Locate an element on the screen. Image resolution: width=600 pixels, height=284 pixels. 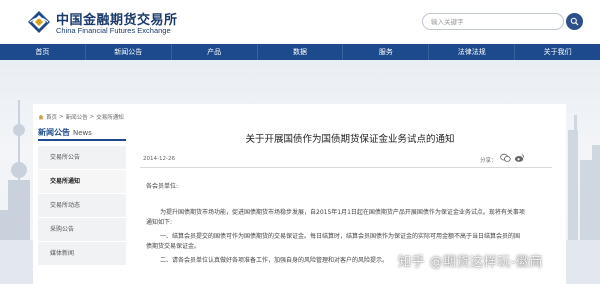
article-paragraph: 二、请各会员单位认真做好各项准备工作，加强自身的风险管理和对客户的风险提示。 is located at coordinates (274, 260).